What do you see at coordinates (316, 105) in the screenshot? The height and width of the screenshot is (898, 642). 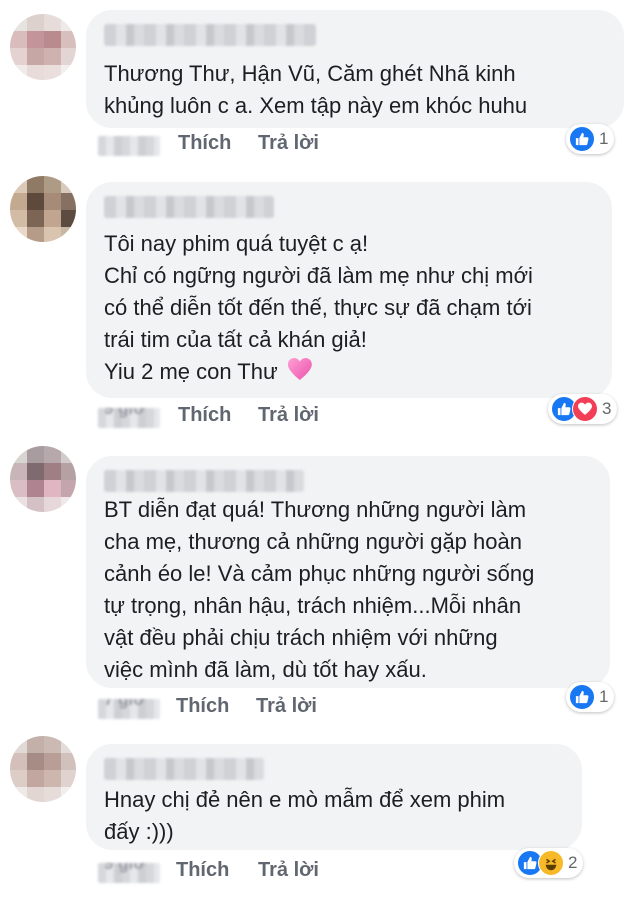 I see `comment-text-line: khủng luôn c a. Xem tập này em khóc huhu` at bounding box center [316, 105].